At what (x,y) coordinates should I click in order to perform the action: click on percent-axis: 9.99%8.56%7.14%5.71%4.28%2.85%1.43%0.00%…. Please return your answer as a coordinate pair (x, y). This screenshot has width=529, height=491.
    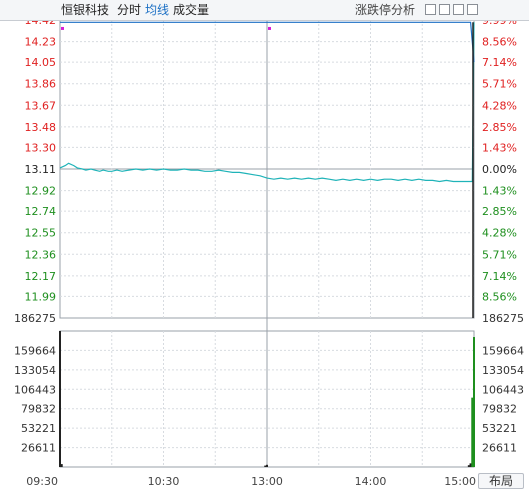
    Looking at the image, I should click on (499, 158).